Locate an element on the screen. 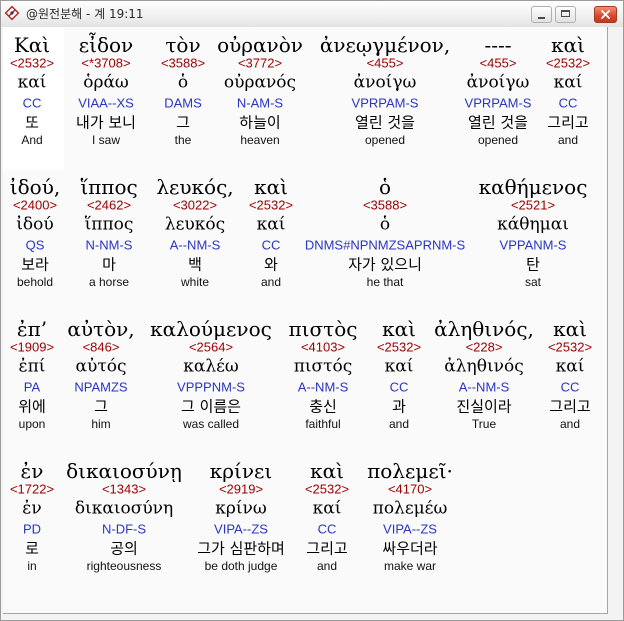  english-gloss: white is located at coordinates (195, 282).